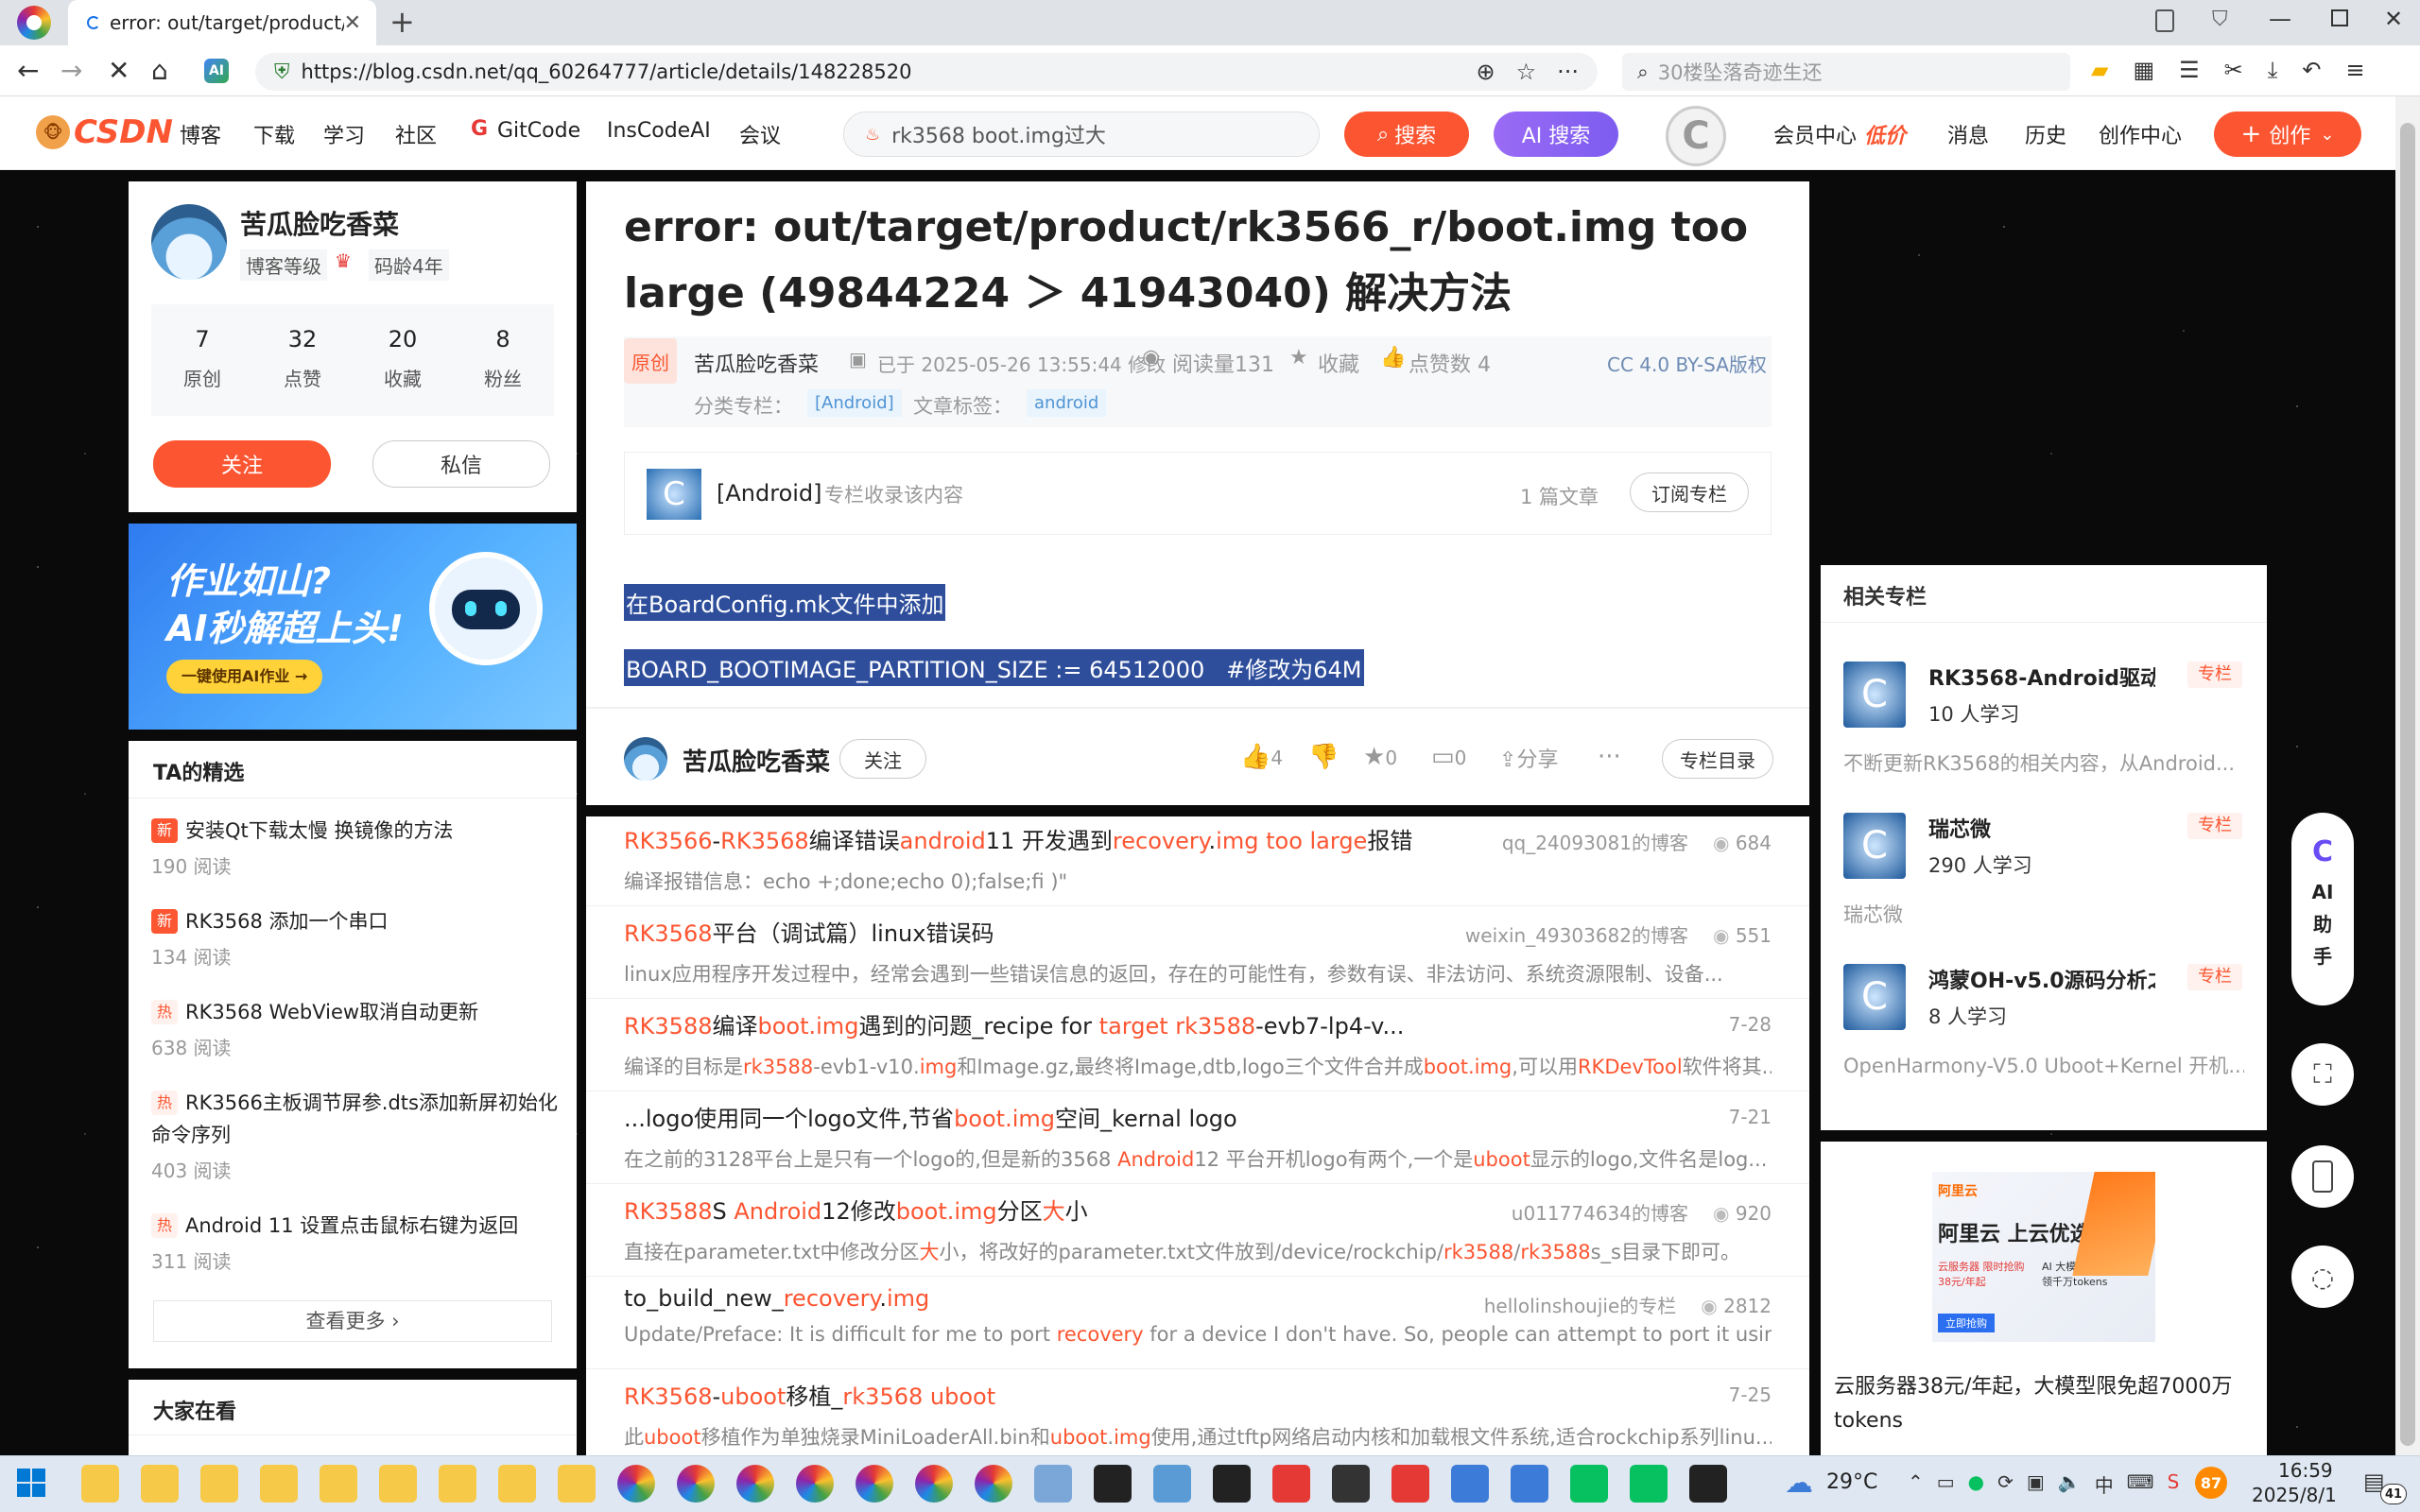  Describe the element at coordinates (2104, 1484) in the screenshot. I see `ime-indicator: 中` at that location.